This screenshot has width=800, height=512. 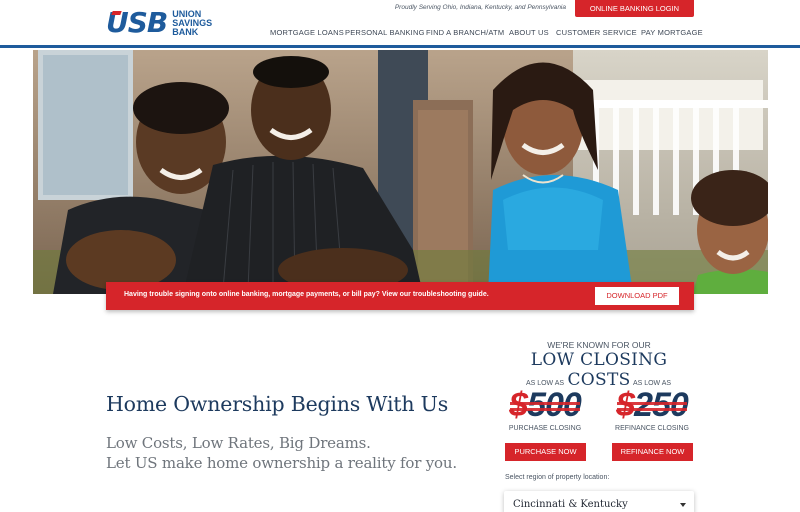 I want to click on region-select: Cincinnati & Kentucky, so click(x=599, y=501).